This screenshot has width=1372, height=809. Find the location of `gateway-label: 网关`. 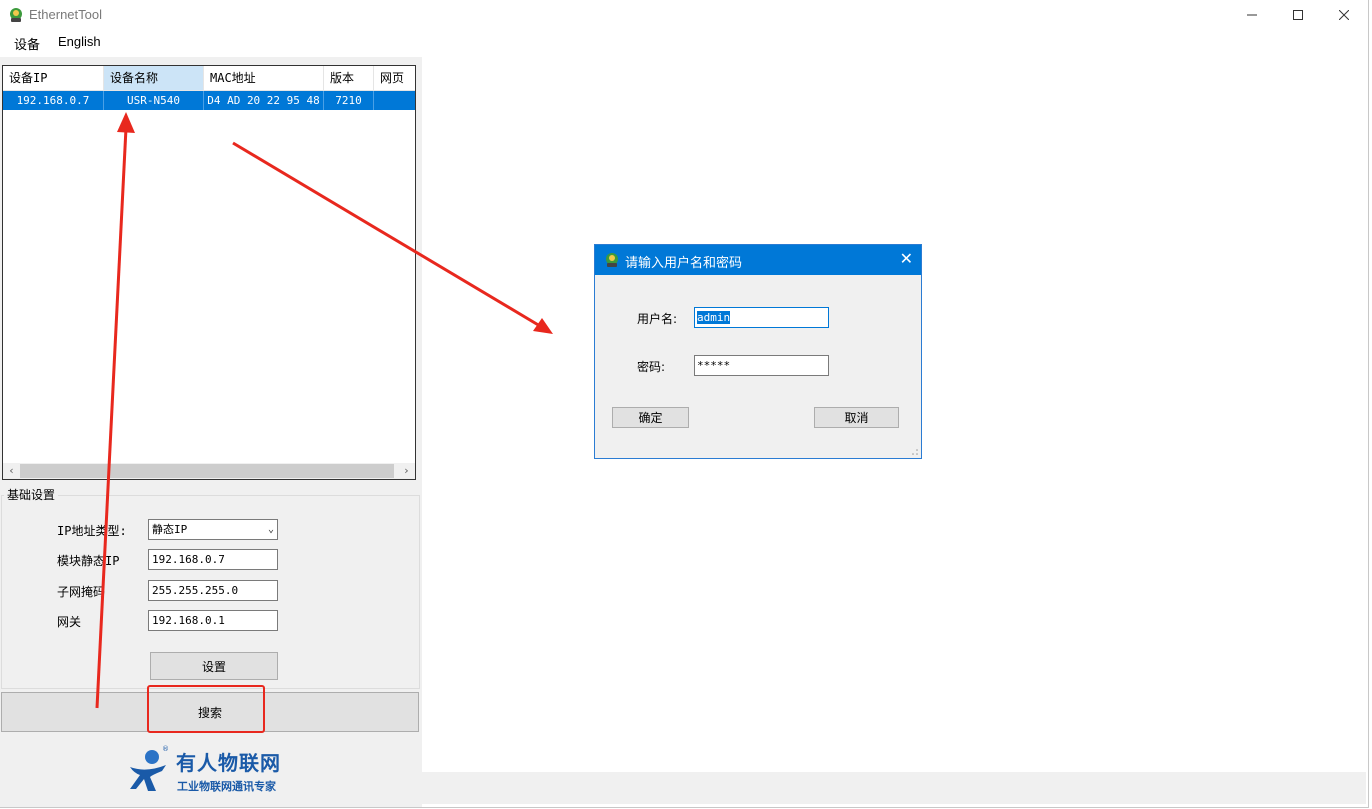

gateway-label: 网关 is located at coordinates (69, 622).